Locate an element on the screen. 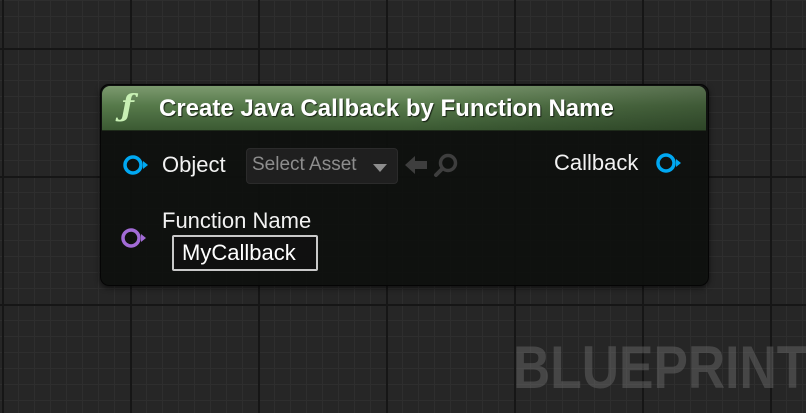 This screenshot has height=413, width=806. use-selected-arrow-icon is located at coordinates (416, 165).